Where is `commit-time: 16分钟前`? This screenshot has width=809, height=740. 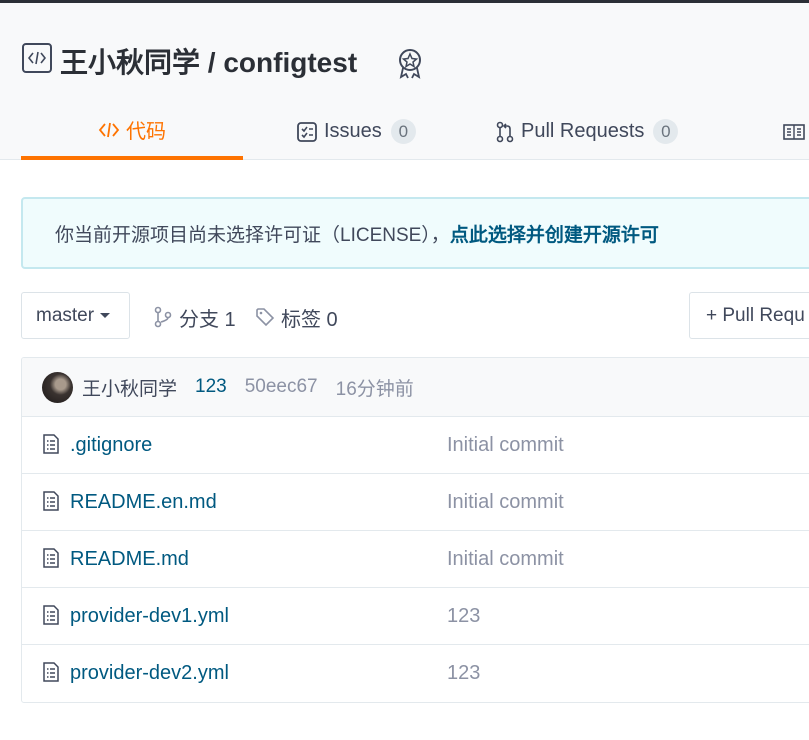 commit-time: 16分钟前 is located at coordinates (374, 389).